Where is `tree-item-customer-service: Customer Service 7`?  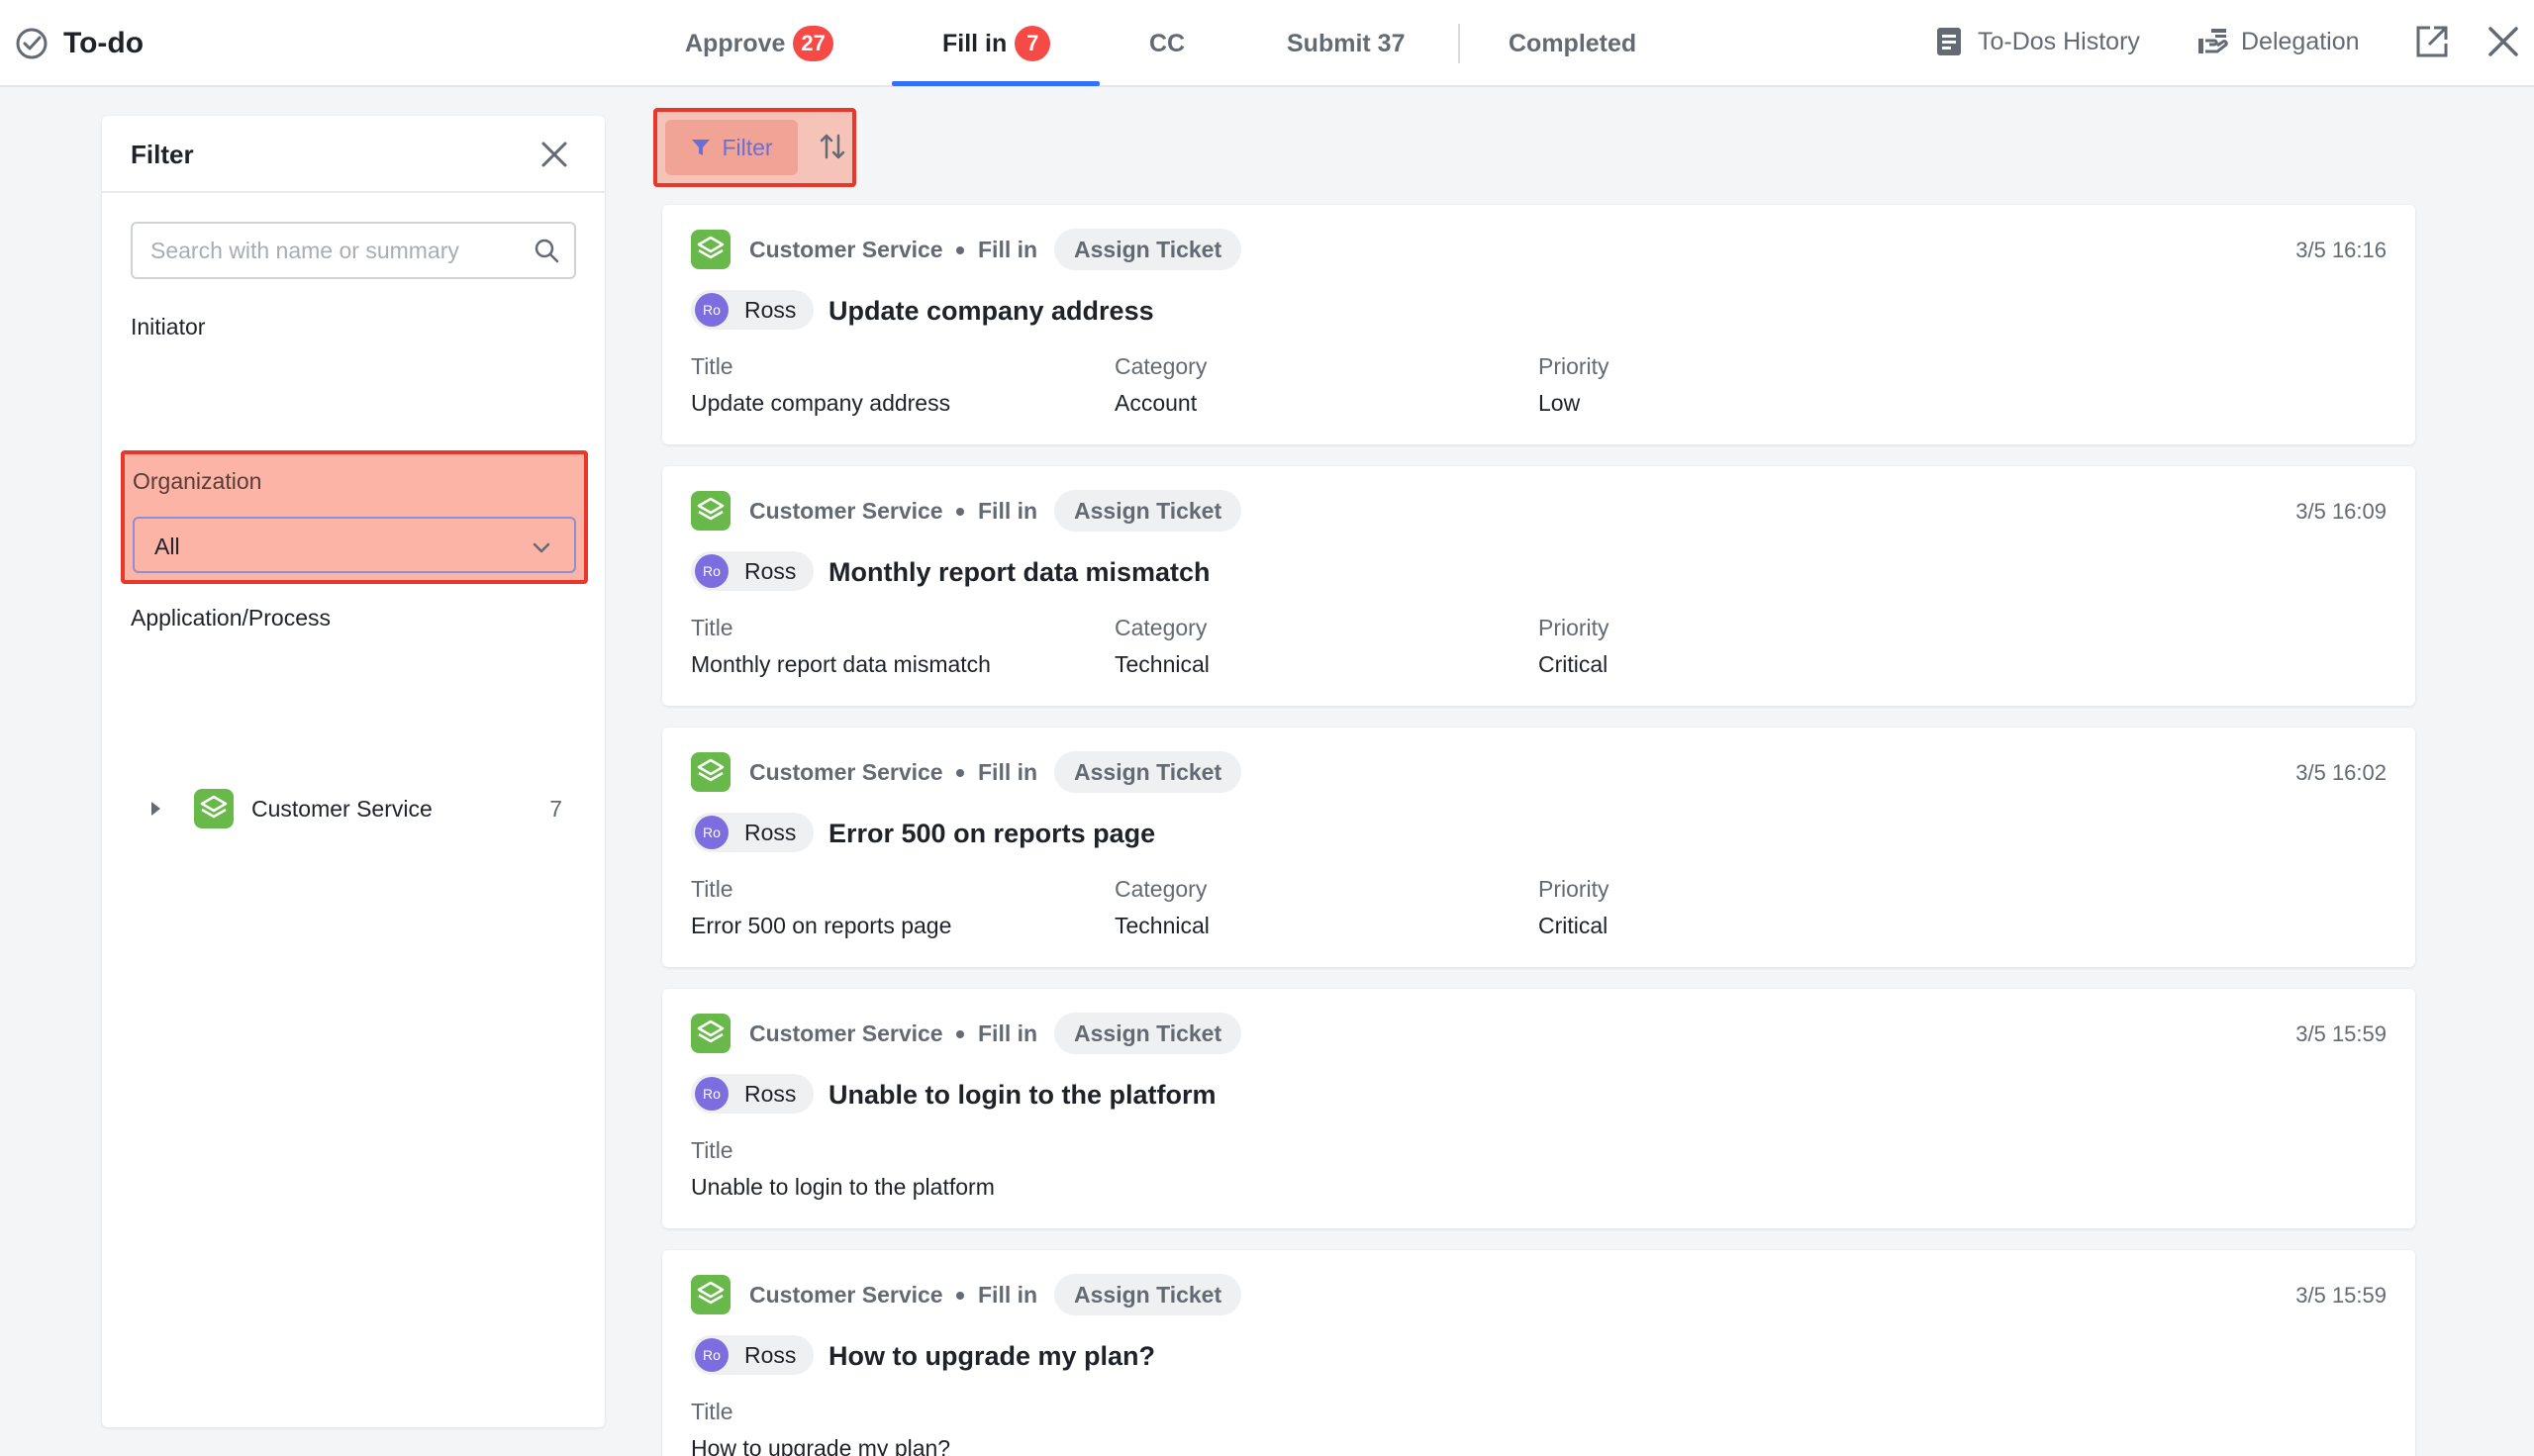
tree-item-customer-service: Customer Service 7 is located at coordinates (354, 808).